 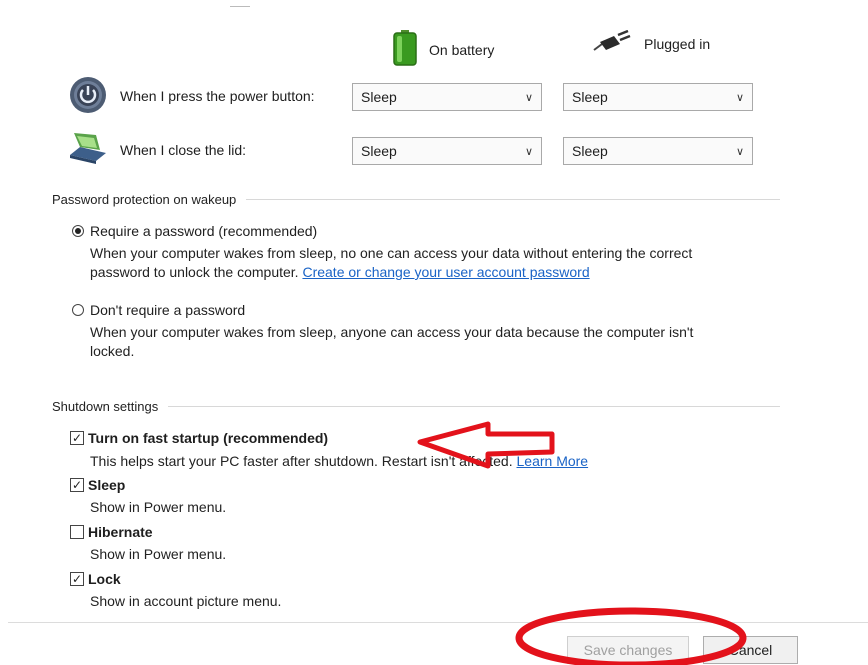 What do you see at coordinates (631, 636) in the screenshot?
I see `annotation-circle` at bounding box center [631, 636].